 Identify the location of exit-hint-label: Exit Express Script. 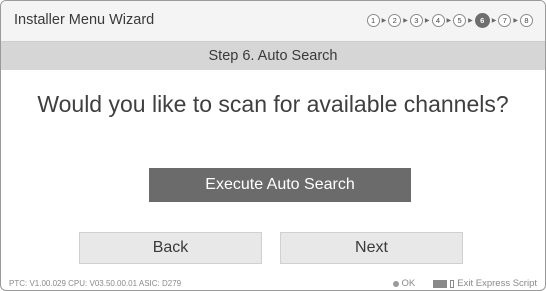
(497, 283).